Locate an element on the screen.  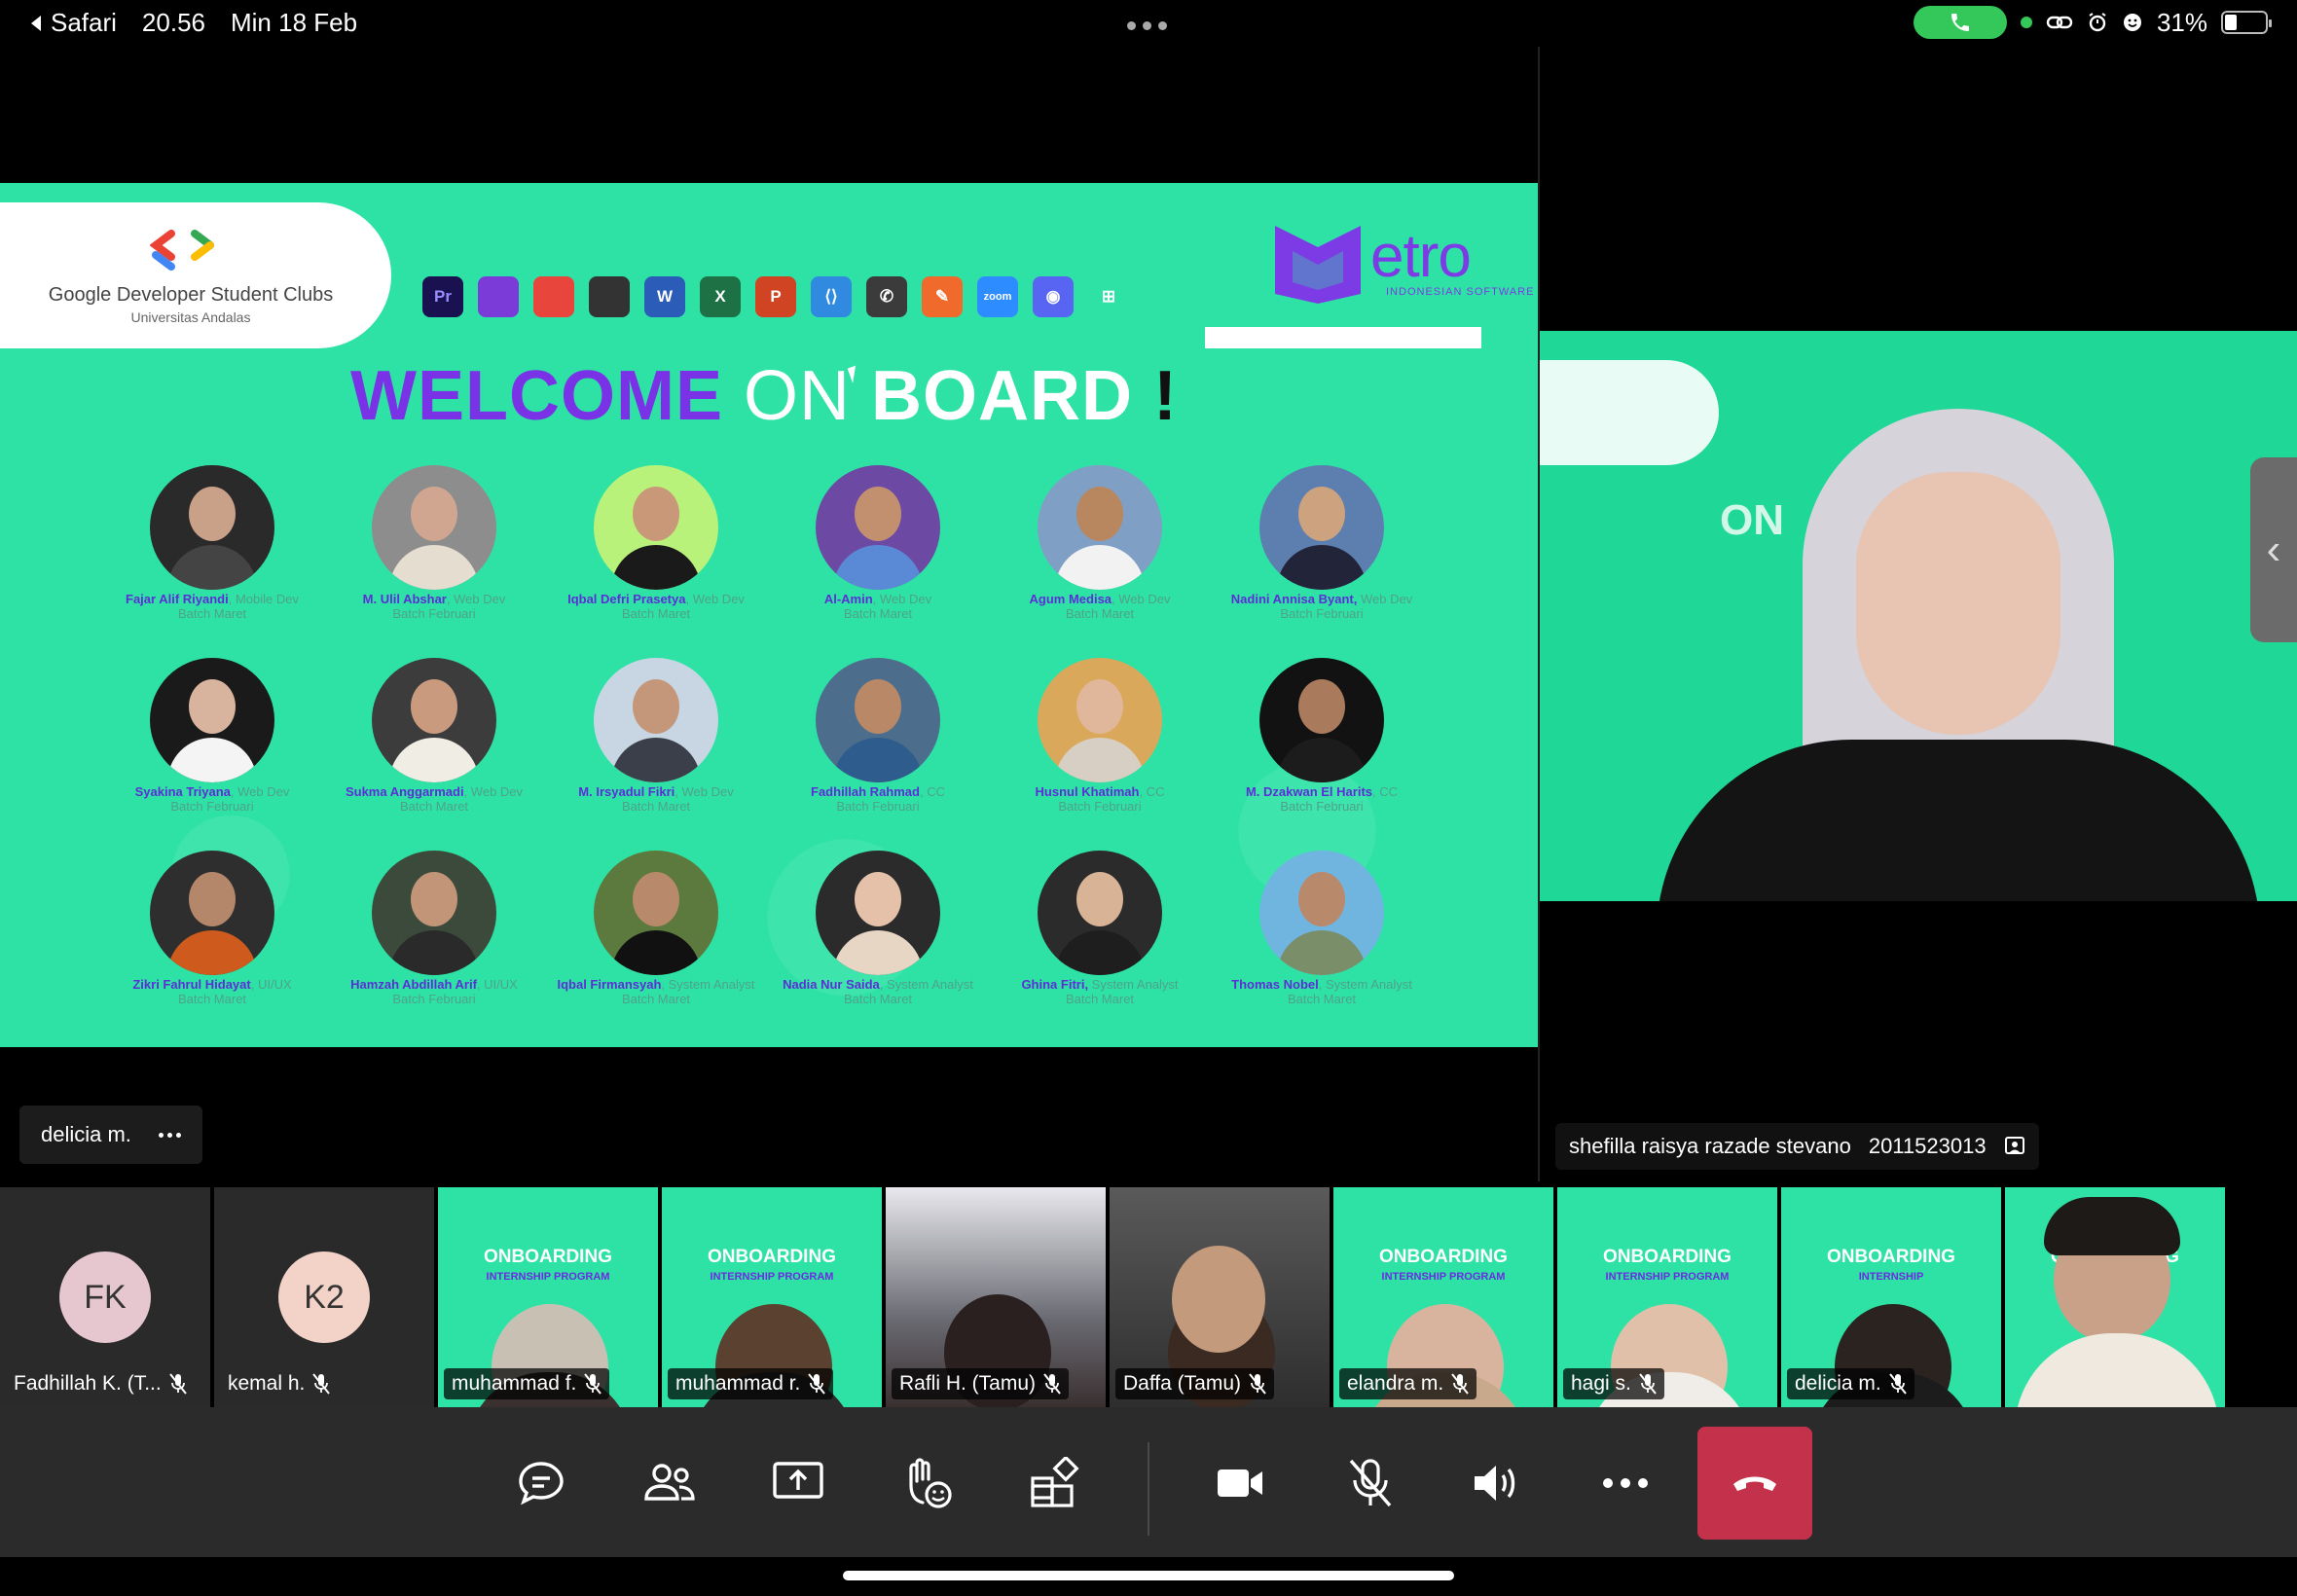
member-name: Nadia Nur Saida is located at coordinates (832, 985).